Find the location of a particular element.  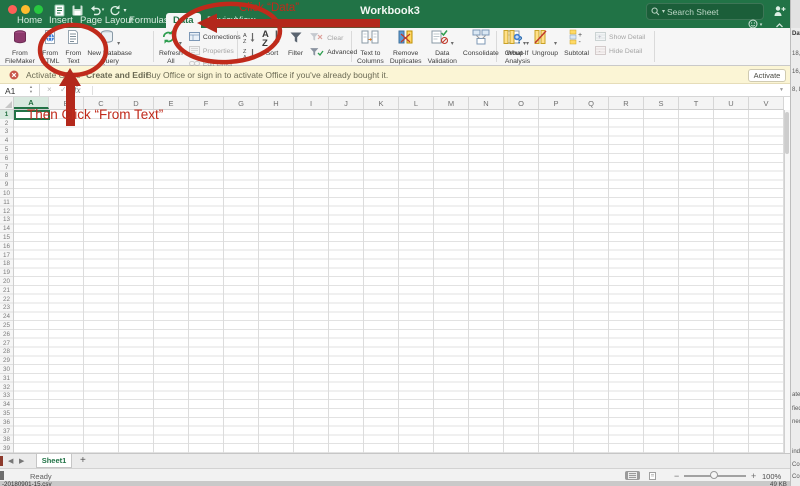

formula-bar-expand-caret: ▼ is located at coordinates (781, 90).